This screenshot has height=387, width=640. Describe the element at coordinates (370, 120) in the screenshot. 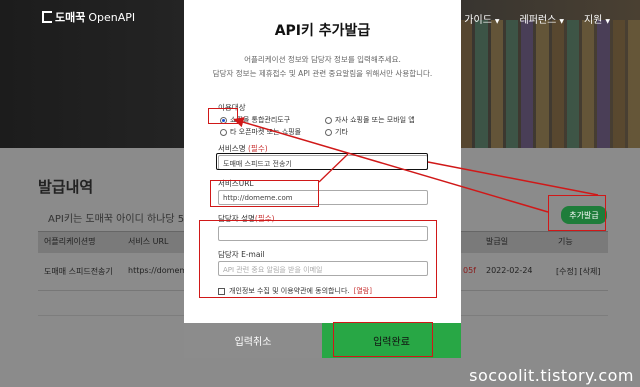

I see `radio-own-mall: 자사 쇼핑몰 또는 모바일 앱` at that location.